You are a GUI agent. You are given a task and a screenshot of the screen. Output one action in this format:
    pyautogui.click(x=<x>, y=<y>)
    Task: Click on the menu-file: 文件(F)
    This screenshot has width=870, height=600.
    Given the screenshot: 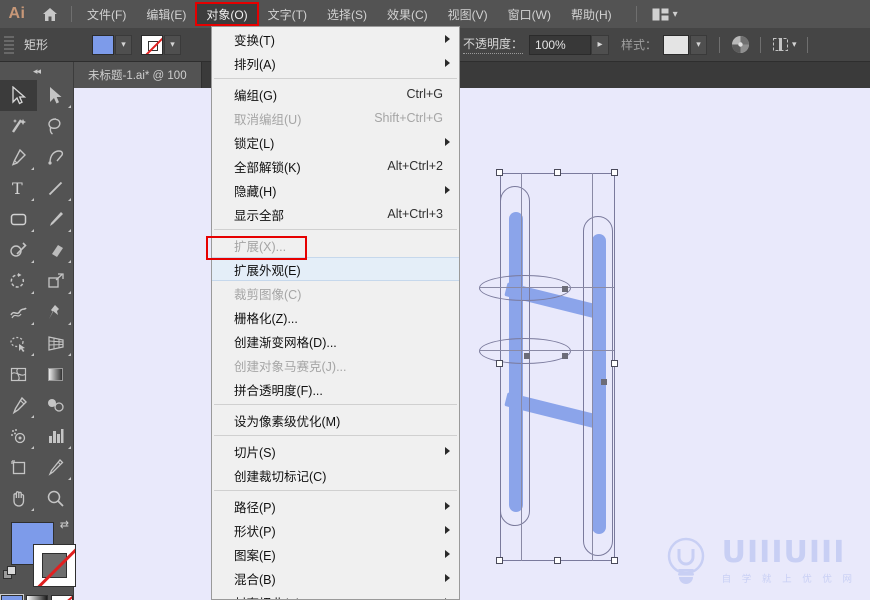 What is the action you would take?
    pyautogui.click(x=106, y=14)
    